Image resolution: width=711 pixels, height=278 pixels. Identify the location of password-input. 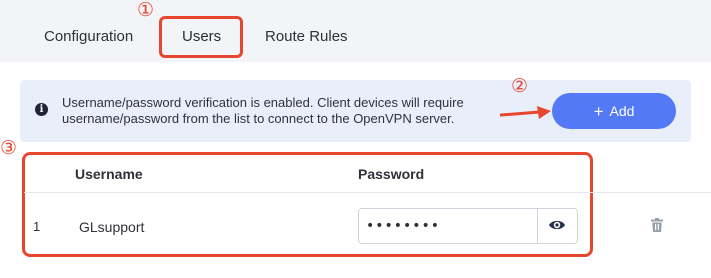
(446, 226).